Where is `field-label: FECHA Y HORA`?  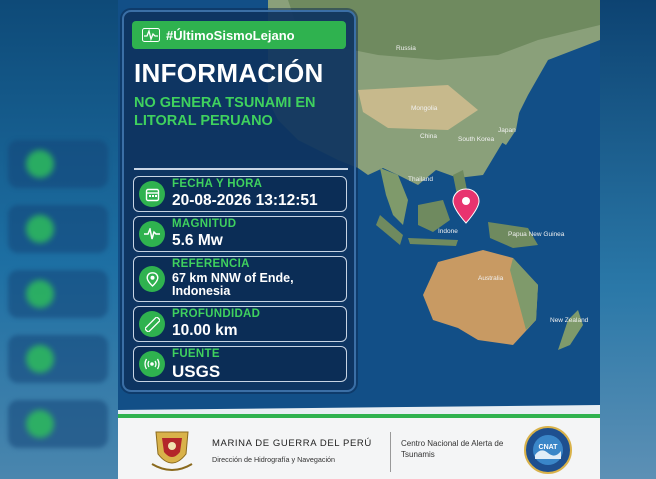 field-label: FECHA Y HORA is located at coordinates (217, 184).